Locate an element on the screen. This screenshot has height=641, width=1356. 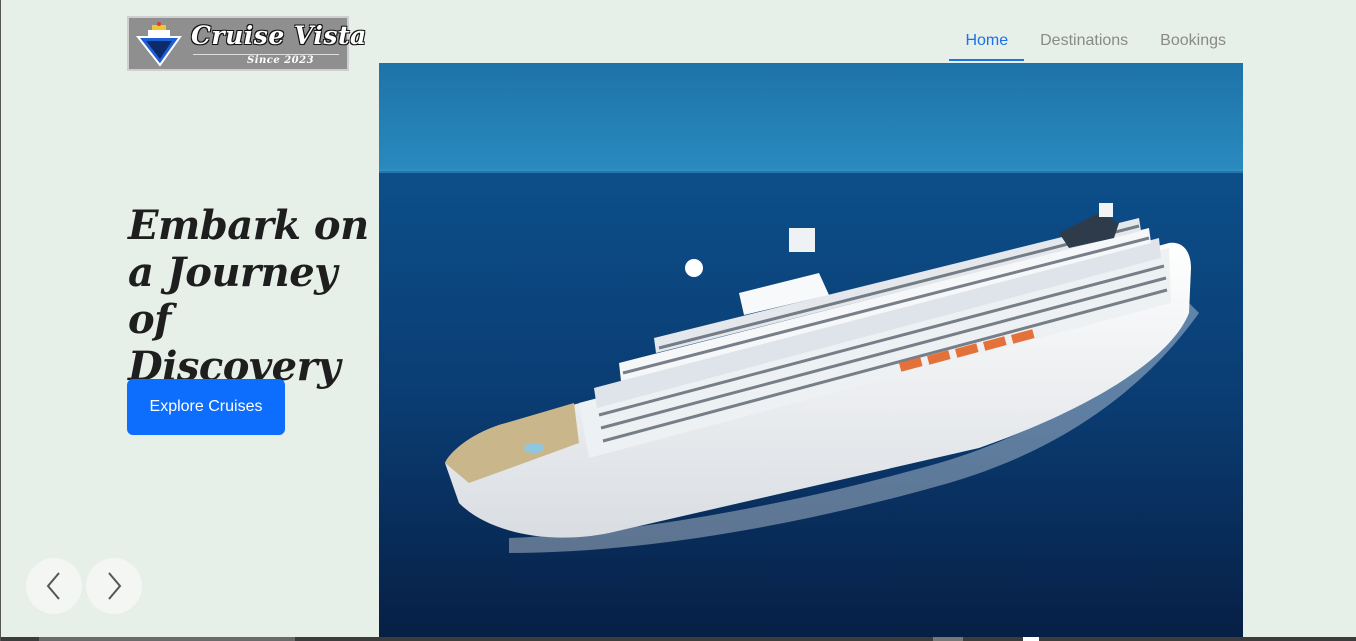
brand-name: Cruise Vista is located at coordinates (279, 35).